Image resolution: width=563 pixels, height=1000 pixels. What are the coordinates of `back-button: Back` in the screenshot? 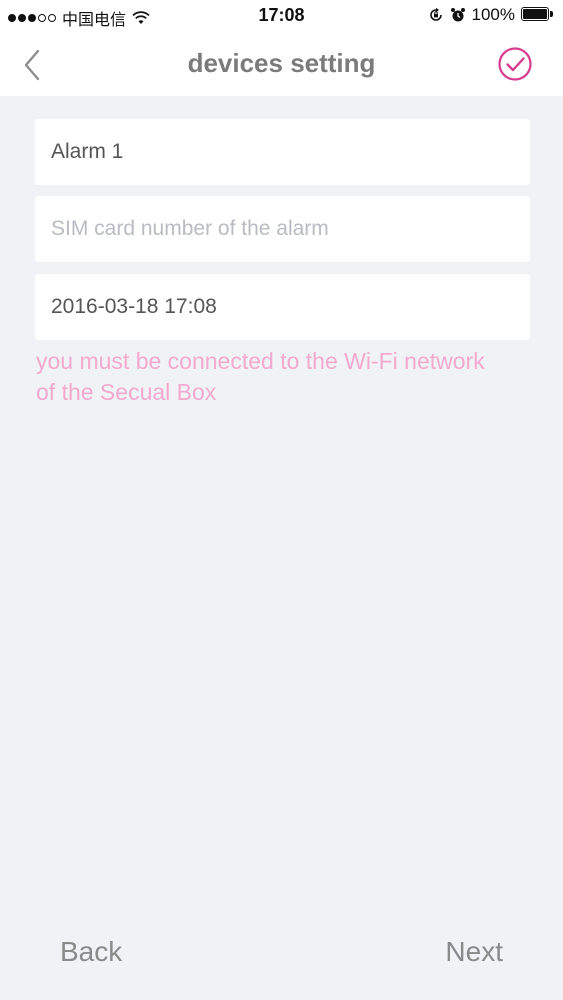 It's located at (91, 952).